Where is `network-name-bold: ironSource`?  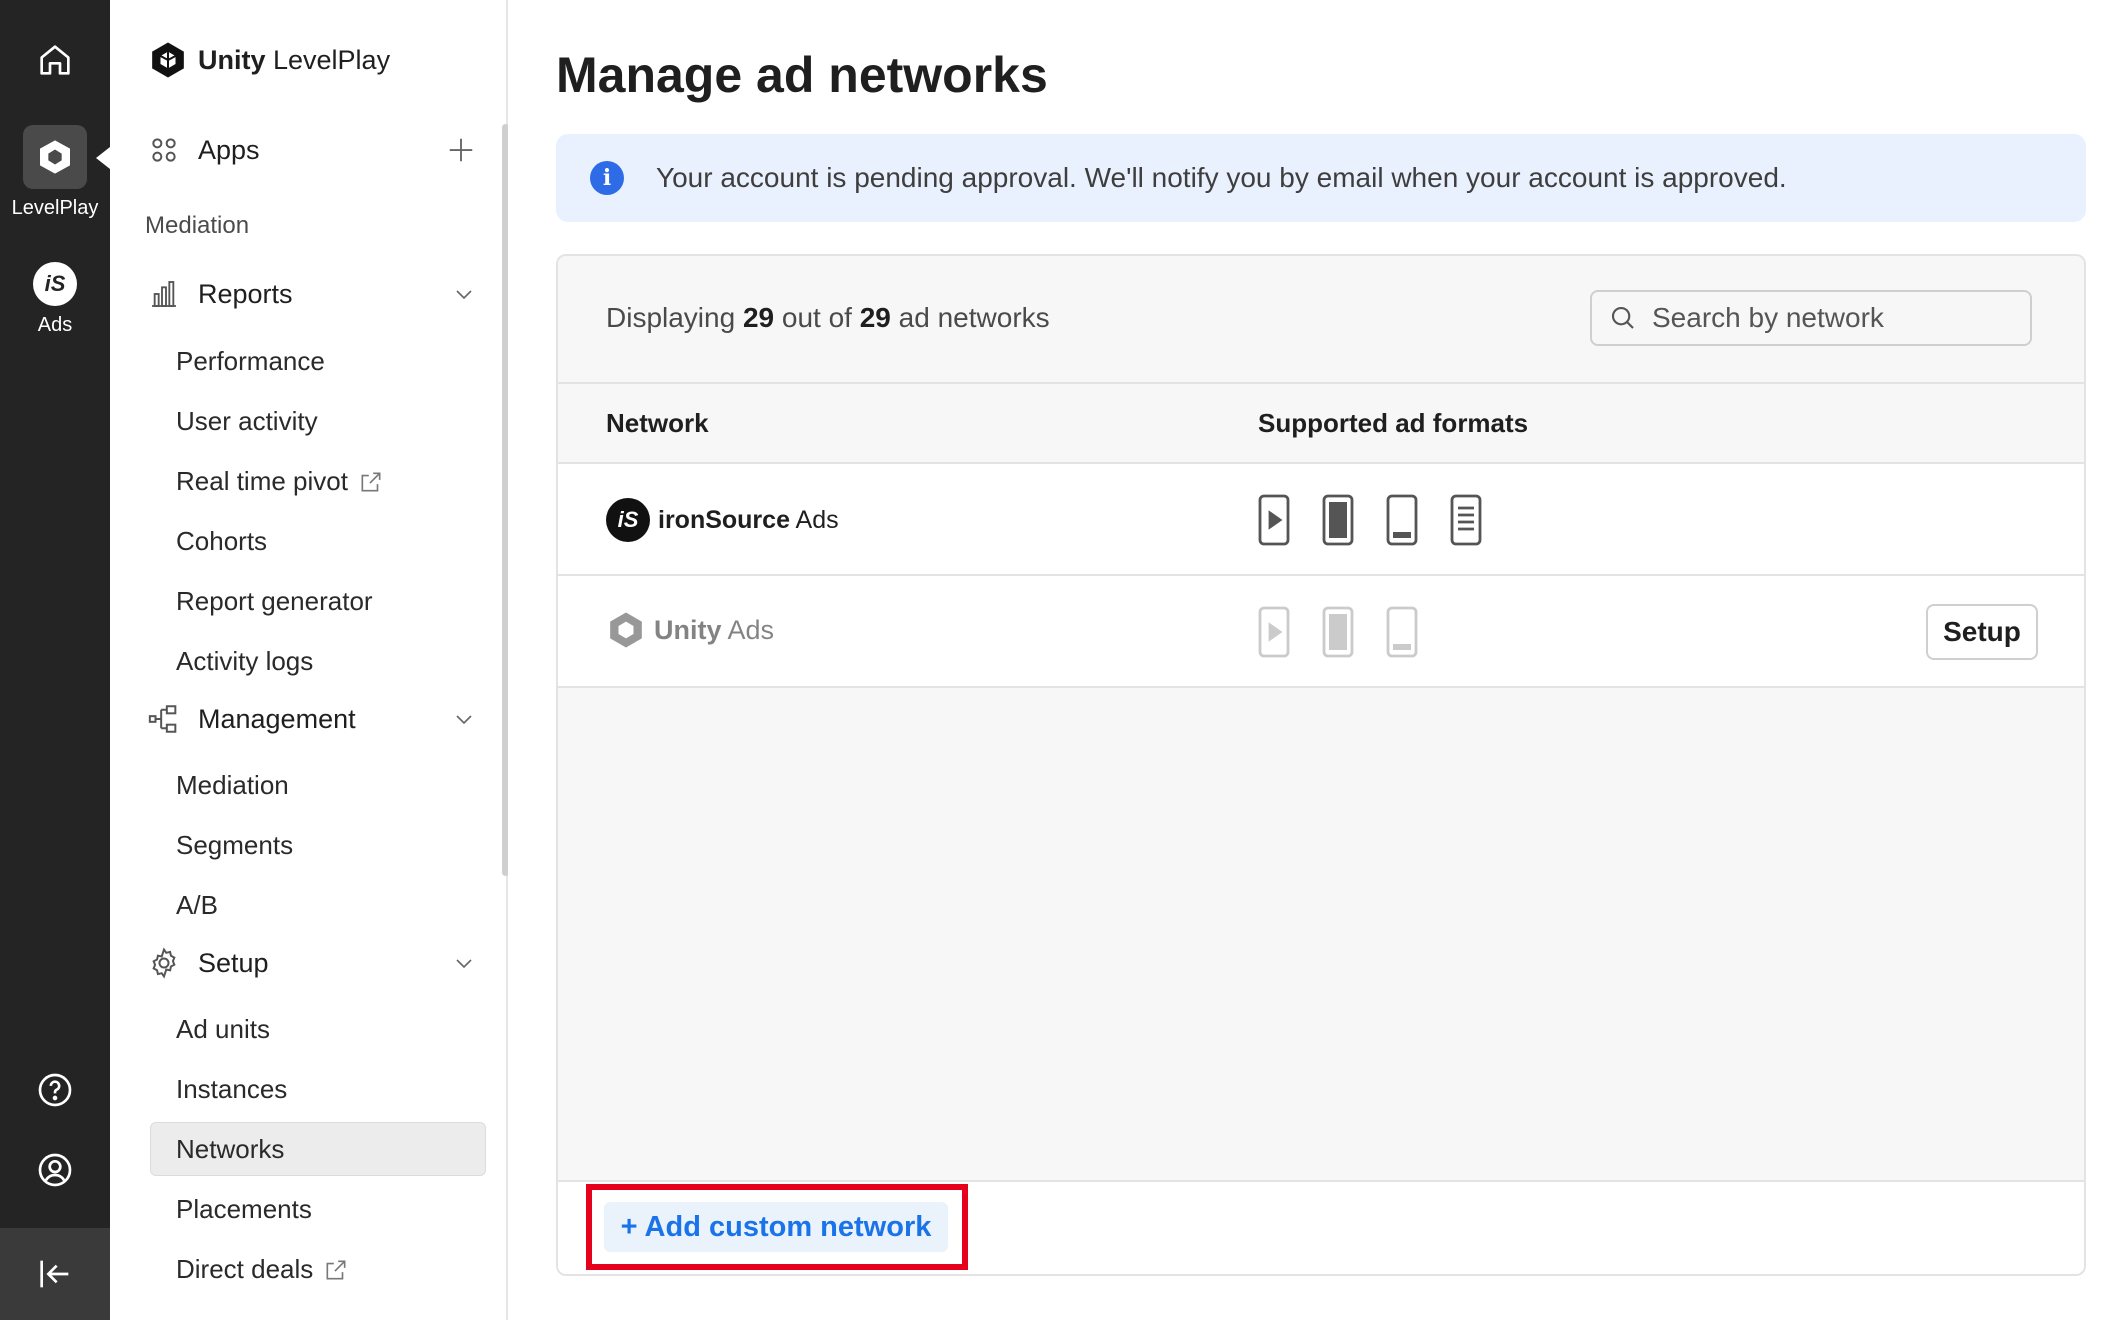
network-name-bold: ironSource is located at coordinates (724, 519).